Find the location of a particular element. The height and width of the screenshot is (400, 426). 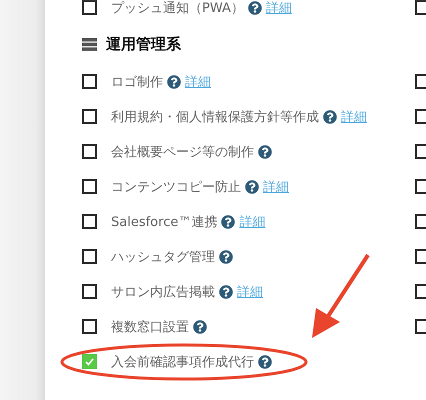

option-label: 会社概要ページ等の制作 is located at coordinates (182, 152).